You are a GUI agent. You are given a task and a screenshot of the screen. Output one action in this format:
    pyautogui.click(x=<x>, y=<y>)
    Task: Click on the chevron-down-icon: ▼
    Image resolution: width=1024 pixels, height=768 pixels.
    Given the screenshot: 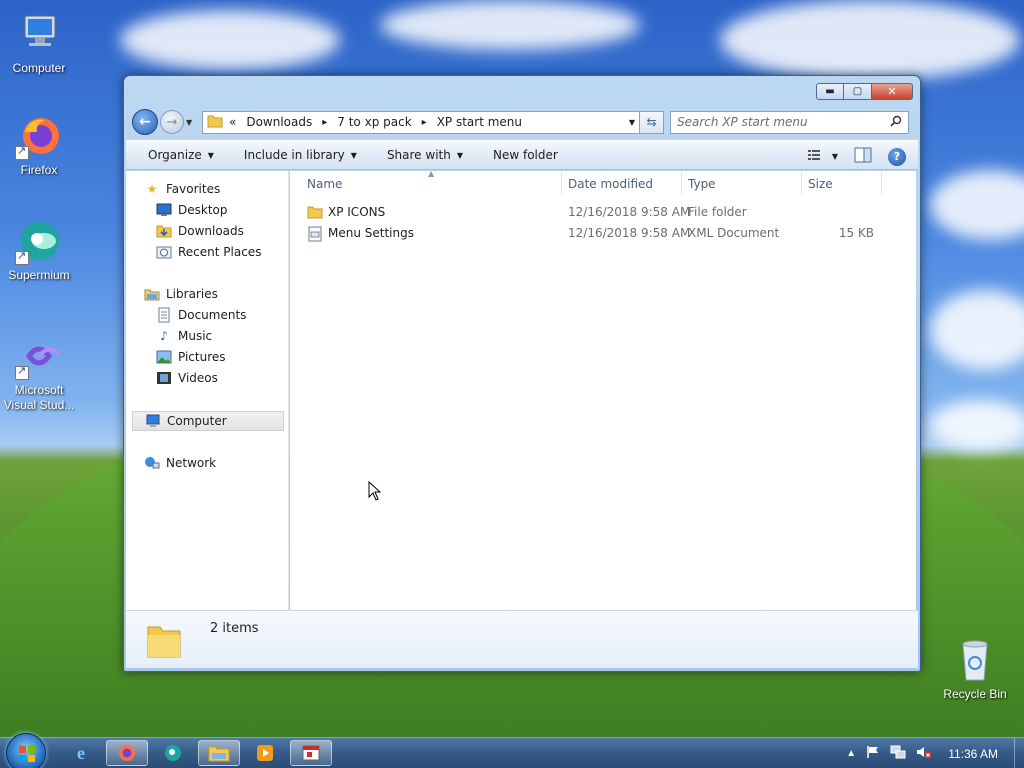 What is the action you would take?
    pyautogui.click(x=210, y=155)
    